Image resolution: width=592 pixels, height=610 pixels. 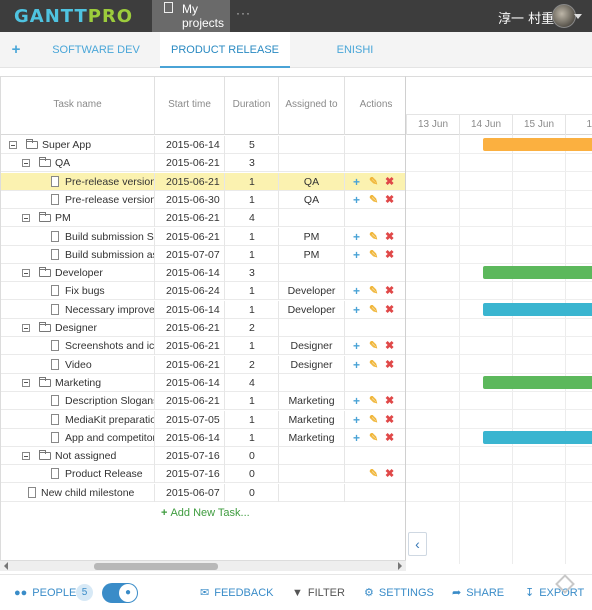 What do you see at coordinates (6, 566) in the screenshot?
I see `scroll-left-icon` at bounding box center [6, 566].